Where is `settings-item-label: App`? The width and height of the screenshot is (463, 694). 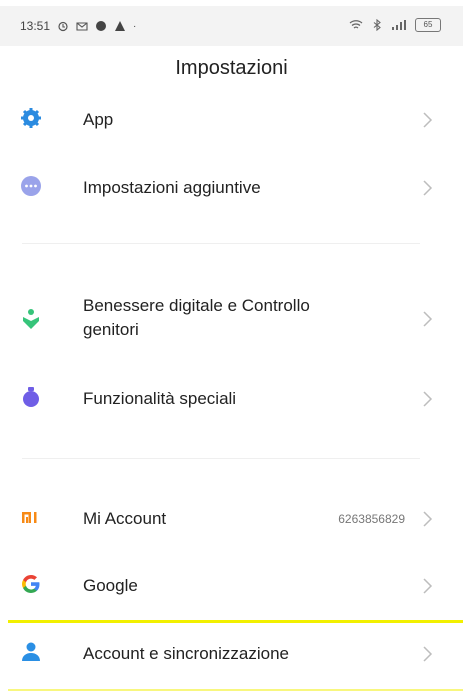
settings-item-label: App is located at coordinates (98, 119).